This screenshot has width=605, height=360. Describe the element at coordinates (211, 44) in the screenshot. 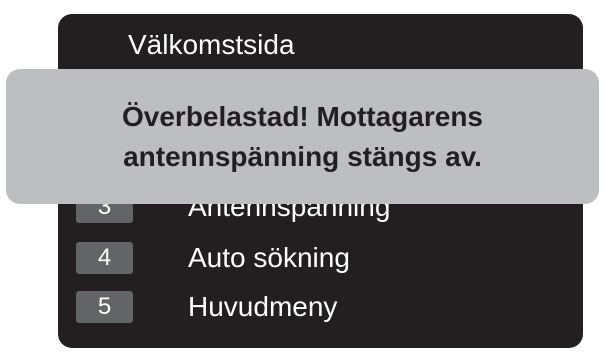

I see `page-title: Välkomstsida` at that location.